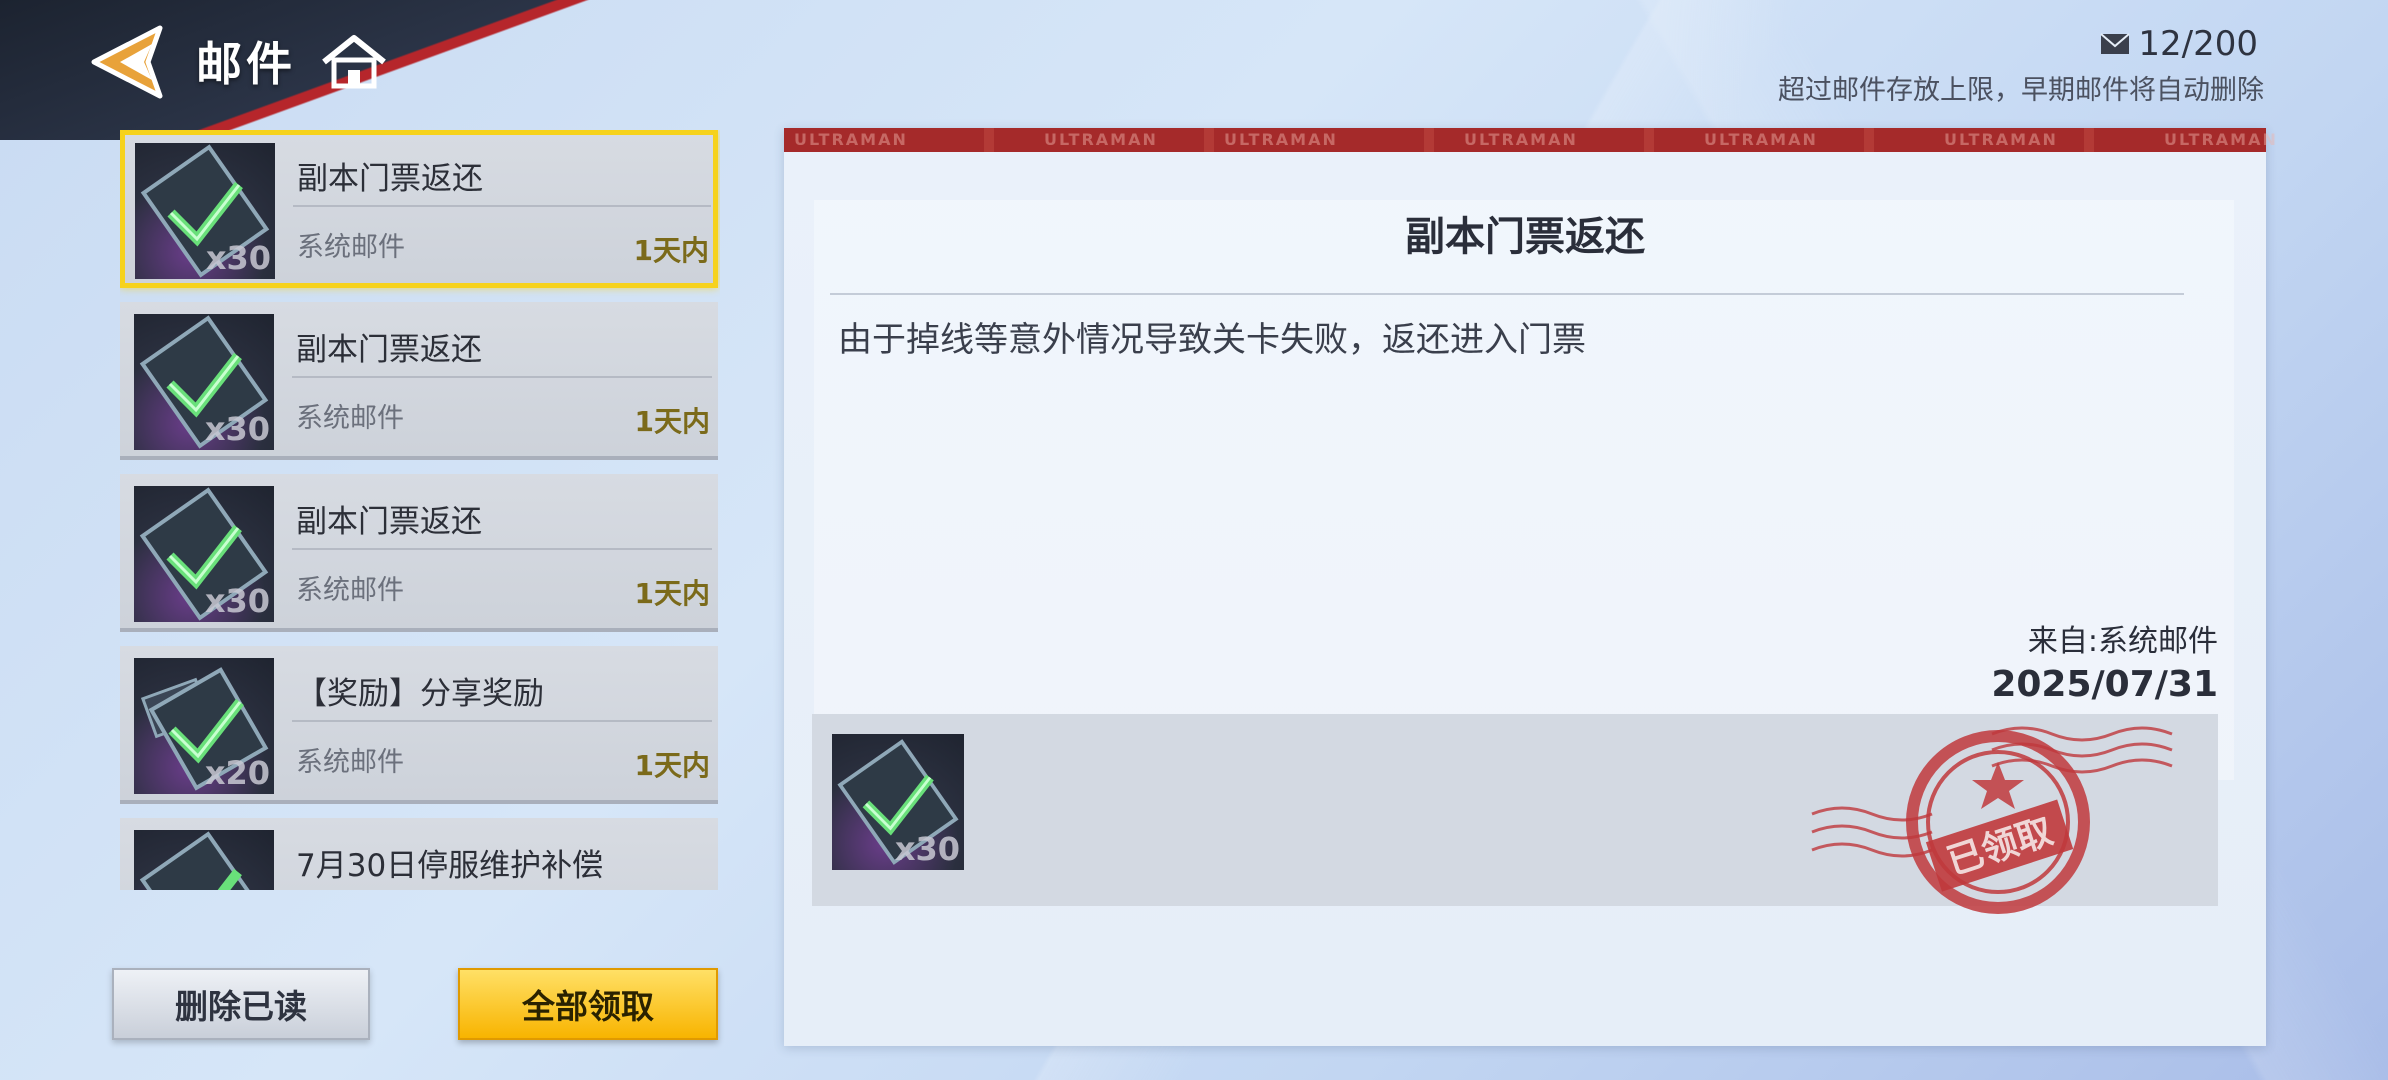  I want to click on claim-all-button: 全部领取, so click(588, 1004).